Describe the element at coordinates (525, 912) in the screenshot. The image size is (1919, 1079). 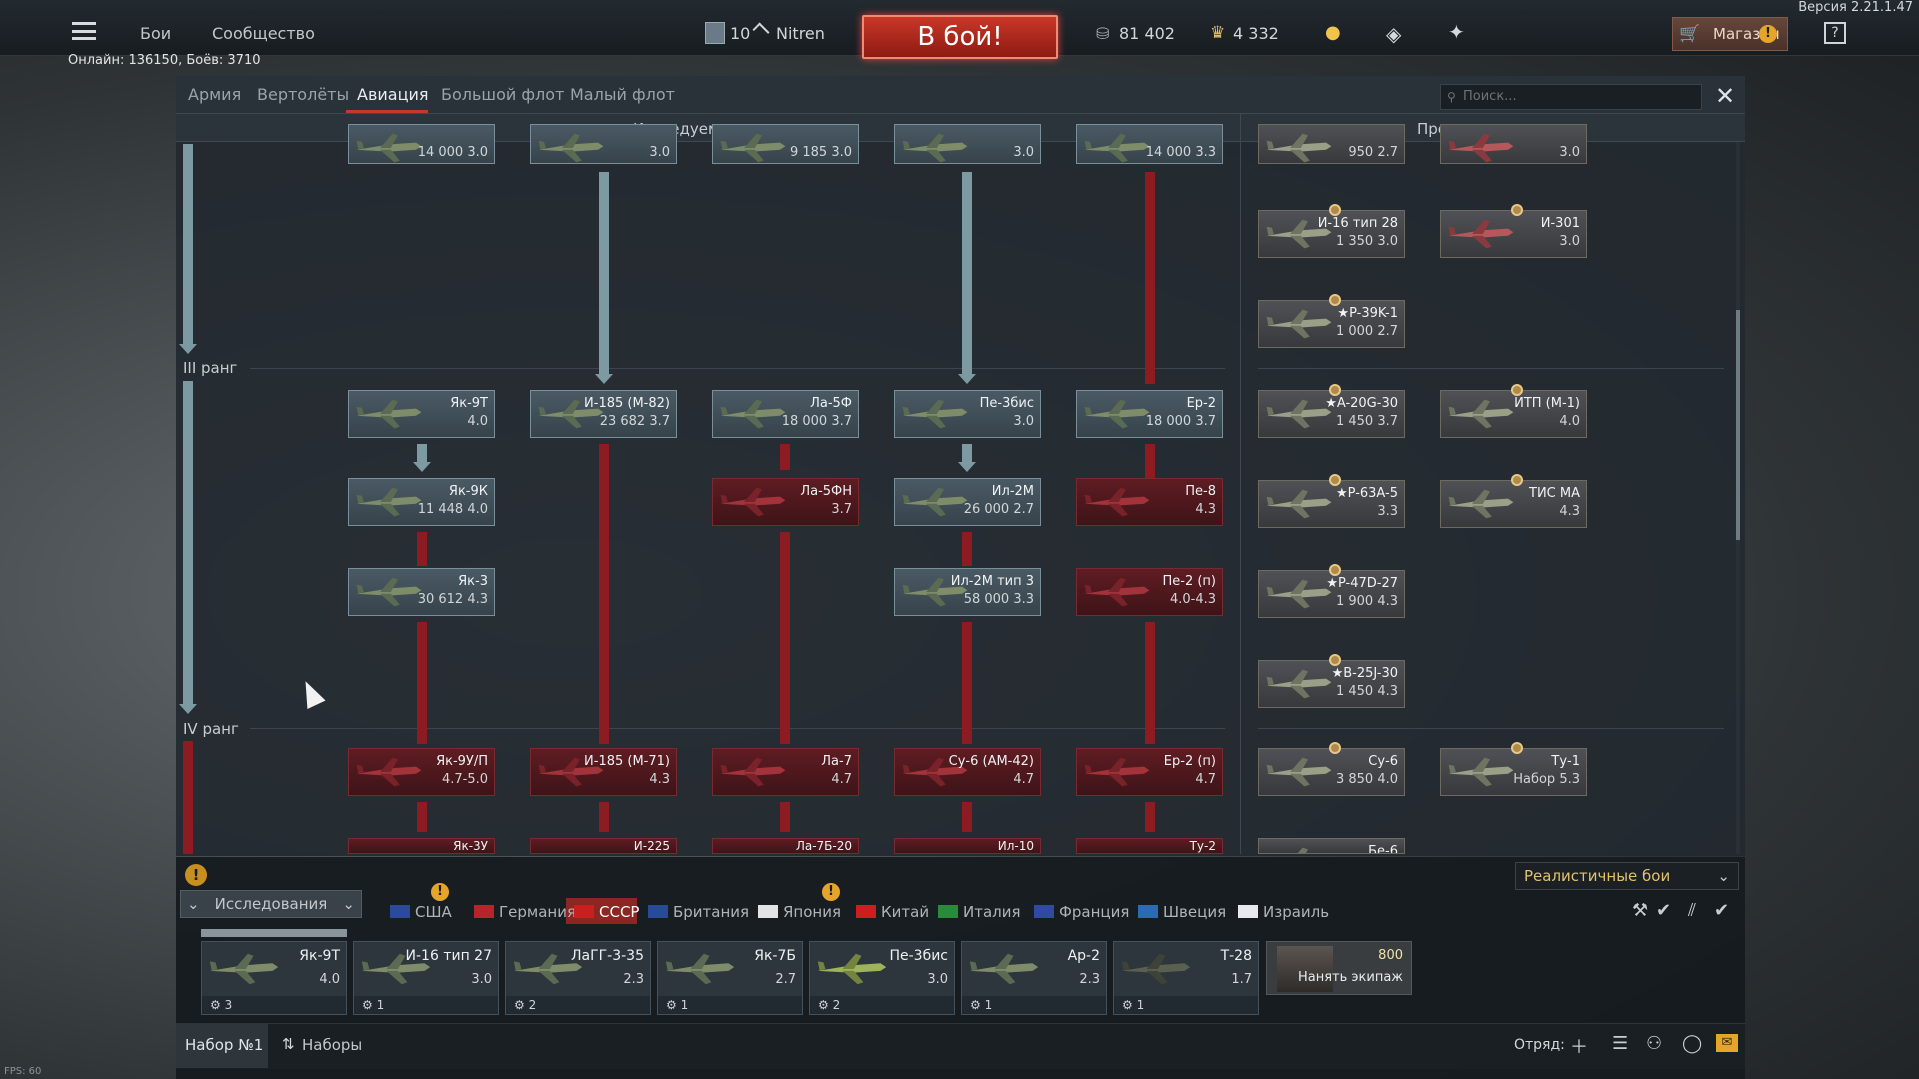
I see `nation-tab-1: Германия` at that location.